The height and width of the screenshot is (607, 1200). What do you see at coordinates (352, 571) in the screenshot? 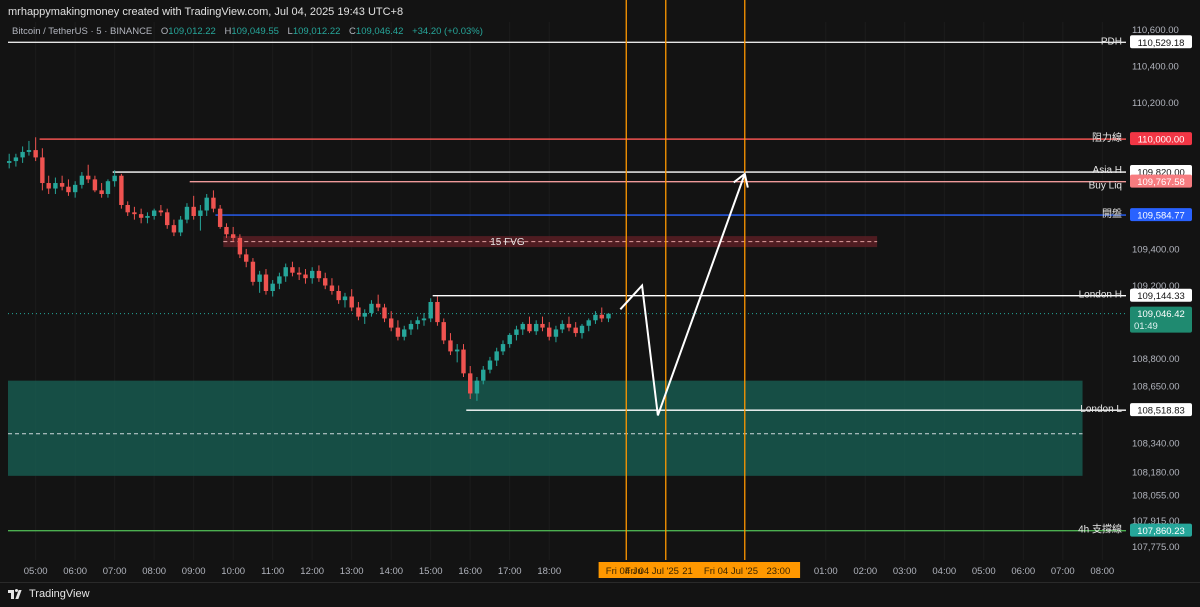
I see `x-tick-label: 13:00` at bounding box center [352, 571].